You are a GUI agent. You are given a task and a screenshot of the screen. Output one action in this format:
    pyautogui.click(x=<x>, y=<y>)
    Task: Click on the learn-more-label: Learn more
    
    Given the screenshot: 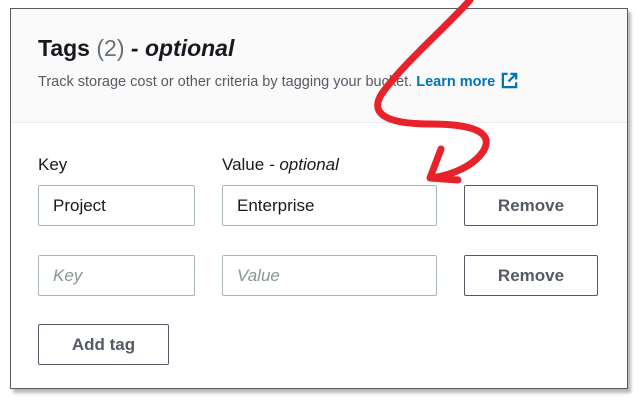 What is the action you would take?
    pyautogui.click(x=456, y=82)
    